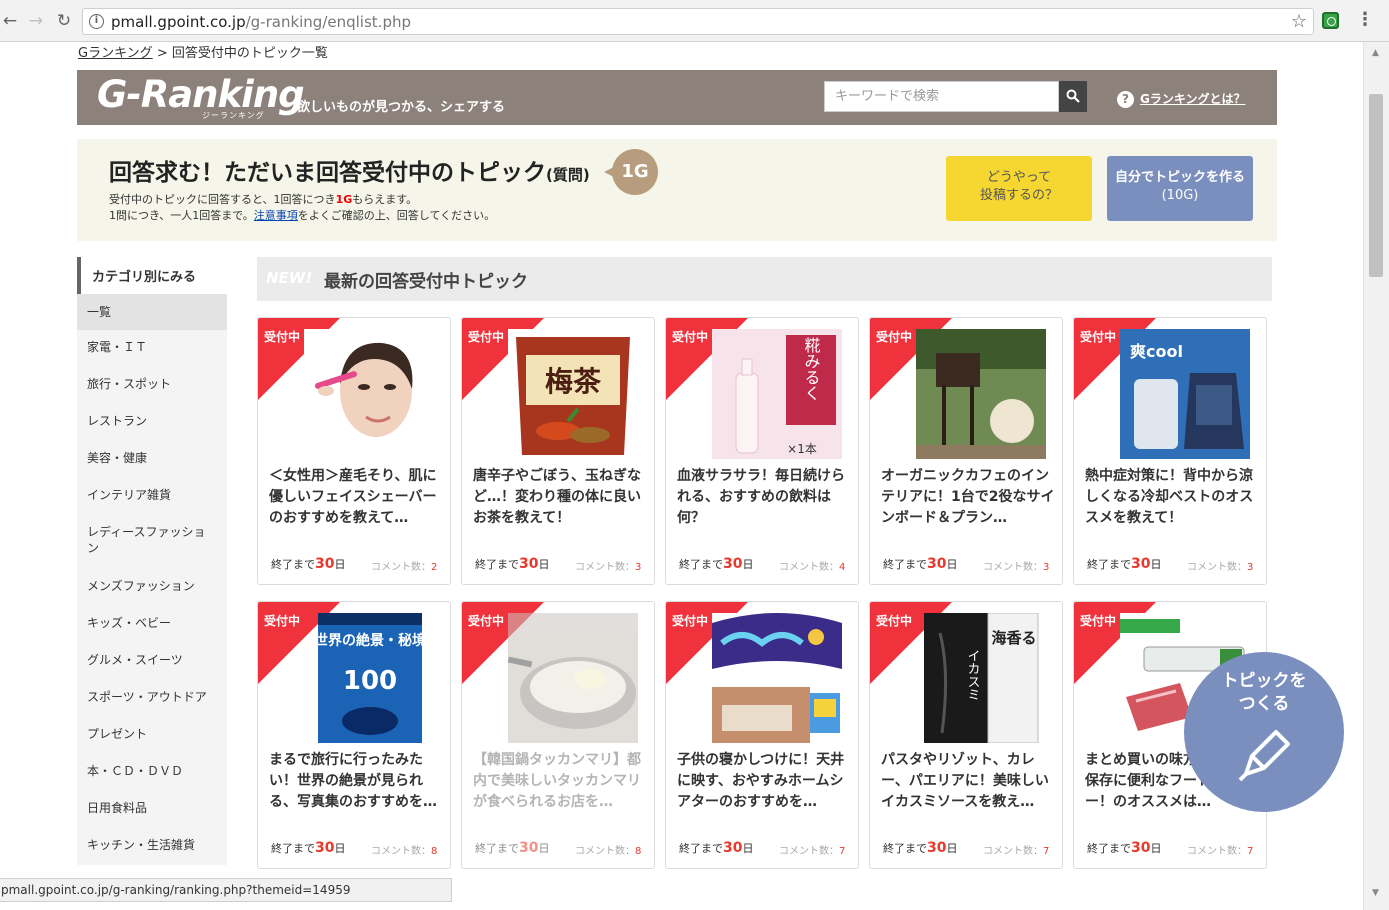 The height and width of the screenshot is (910, 1389). I want to click on sauce-label: 海香る, so click(1013, 638).